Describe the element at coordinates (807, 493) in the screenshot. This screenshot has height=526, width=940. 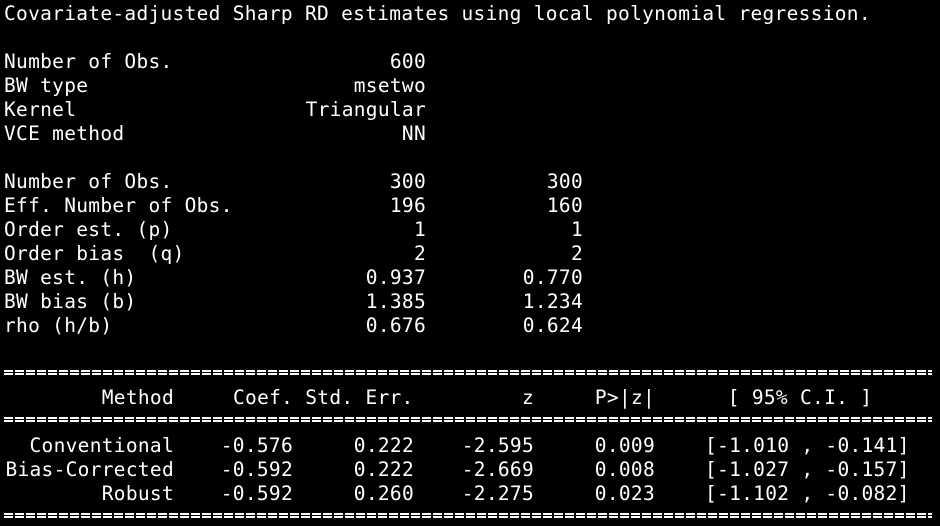
I see `row-ci: [-1.102 , -0.082]` at that location.